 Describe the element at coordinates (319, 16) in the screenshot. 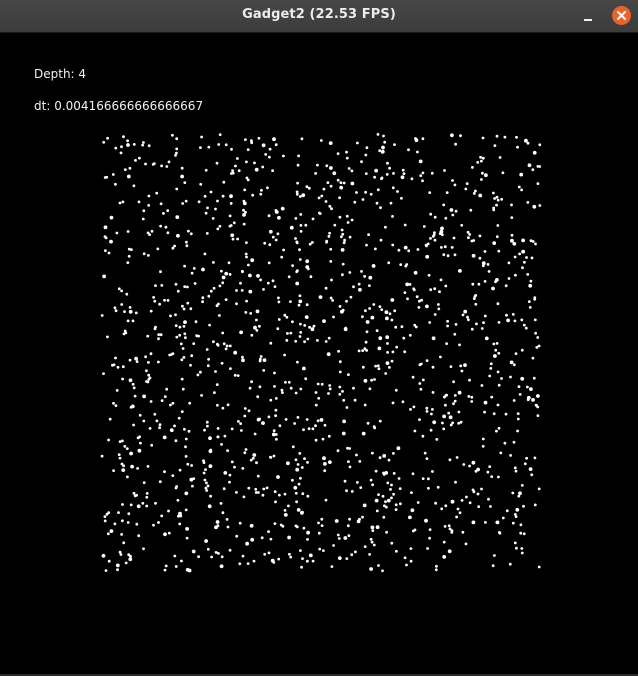

I see `title-bar: Gadget2 (22.53 FPS)` at that location.